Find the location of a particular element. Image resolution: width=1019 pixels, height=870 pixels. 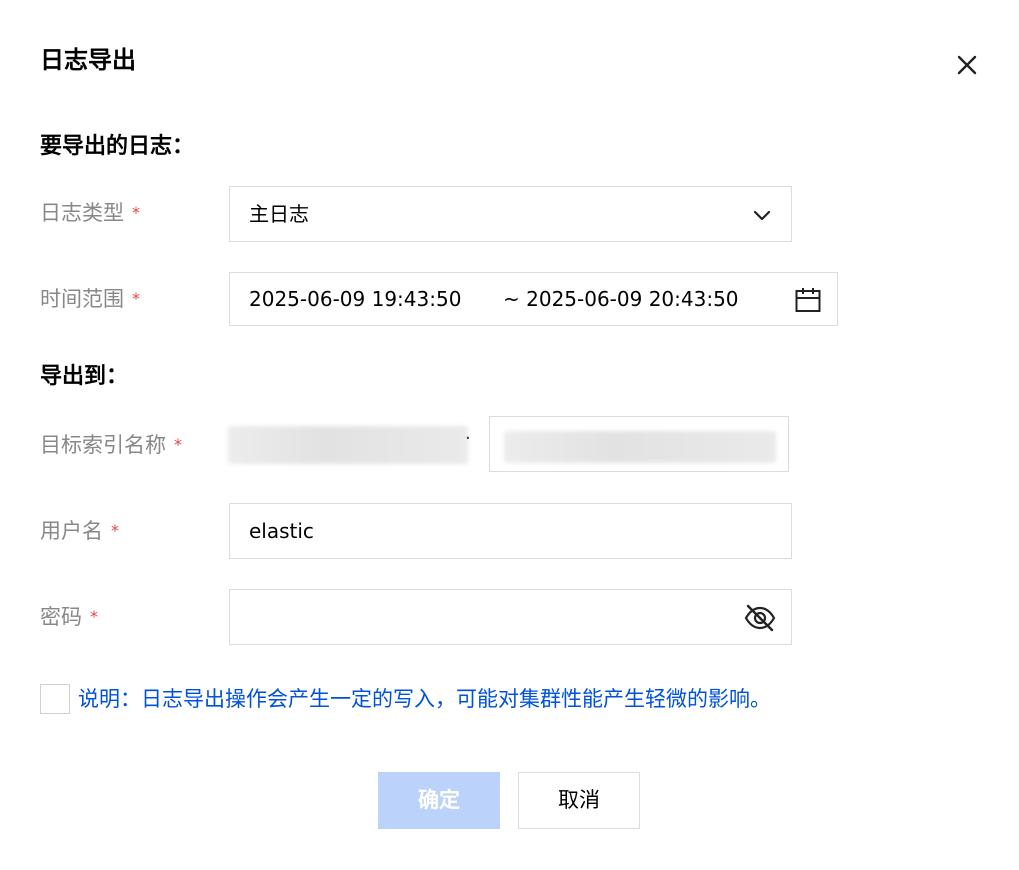

confirm-button: 确定 is located at coordinates (439, 800).